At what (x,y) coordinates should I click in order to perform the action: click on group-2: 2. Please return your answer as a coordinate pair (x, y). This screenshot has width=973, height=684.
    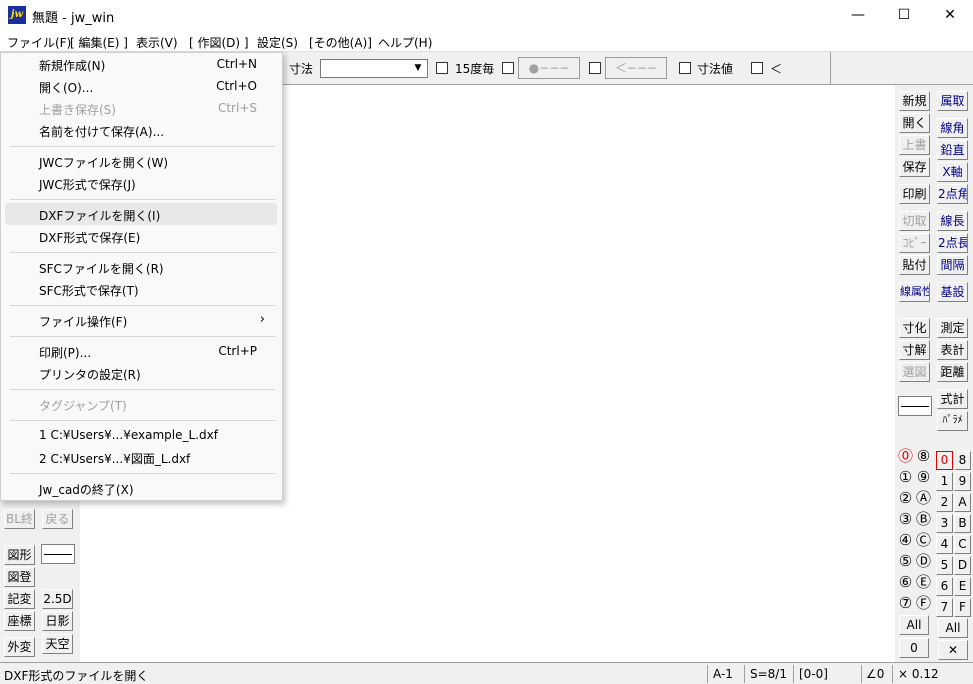
    Looking at the image, I should click on (944, 502).